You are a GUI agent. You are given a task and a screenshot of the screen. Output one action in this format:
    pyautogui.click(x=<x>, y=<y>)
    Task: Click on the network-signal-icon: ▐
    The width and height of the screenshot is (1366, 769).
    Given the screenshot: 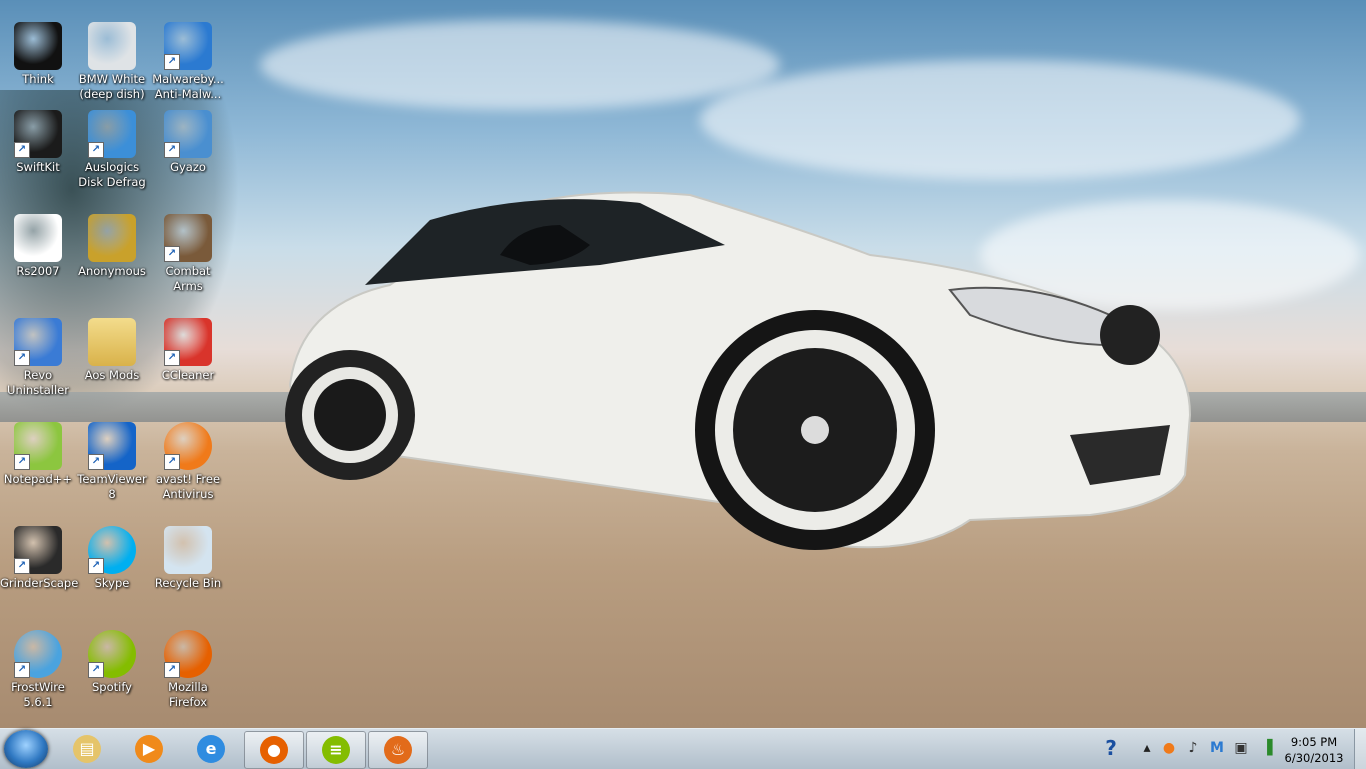 What is the action you would take?
    pyautogui.click(x=1267, y=748)
    